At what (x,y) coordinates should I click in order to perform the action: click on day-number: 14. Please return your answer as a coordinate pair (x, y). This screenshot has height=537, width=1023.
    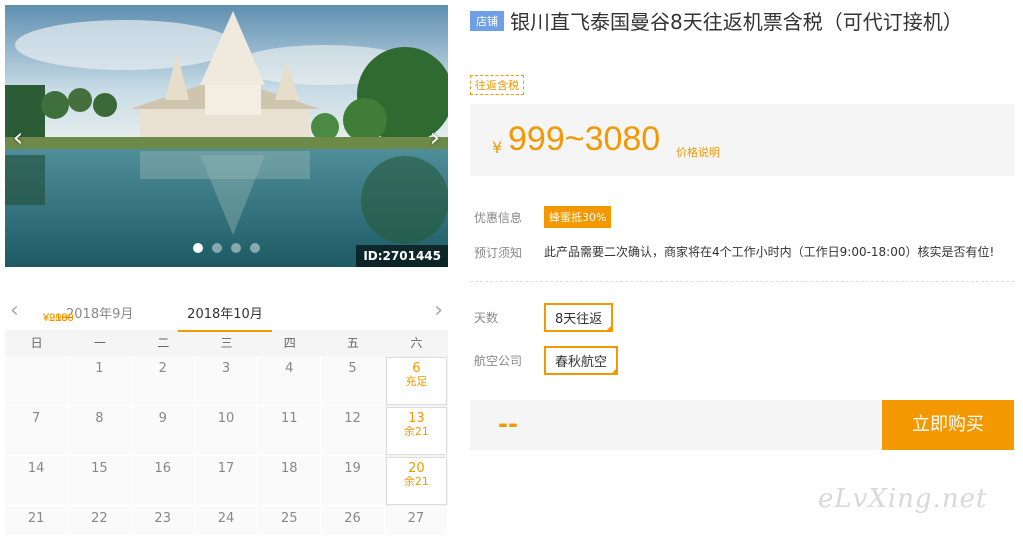
    Looking at the image, I should click on (36, 468).